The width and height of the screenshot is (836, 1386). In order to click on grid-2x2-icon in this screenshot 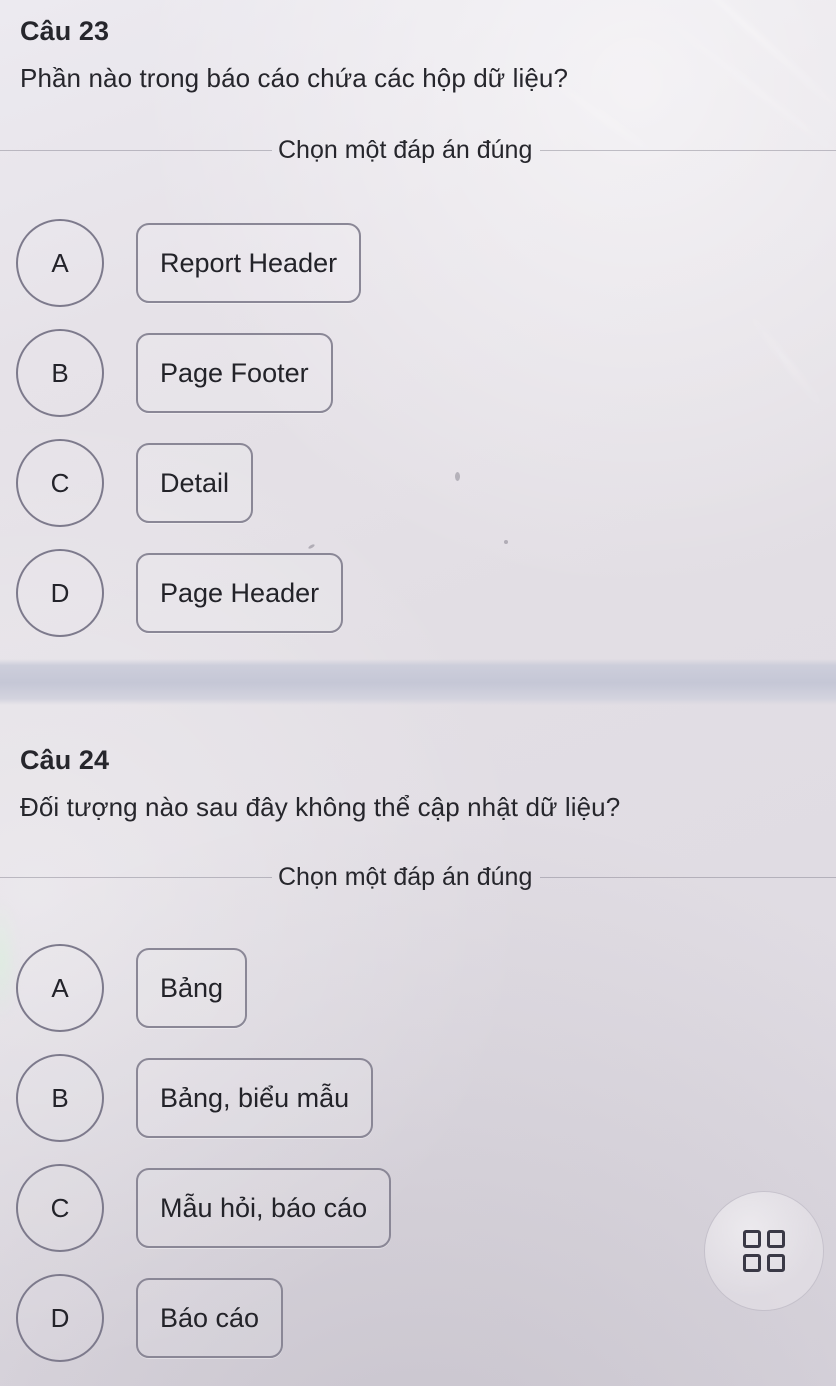, I will do `click(764, 1251)`.